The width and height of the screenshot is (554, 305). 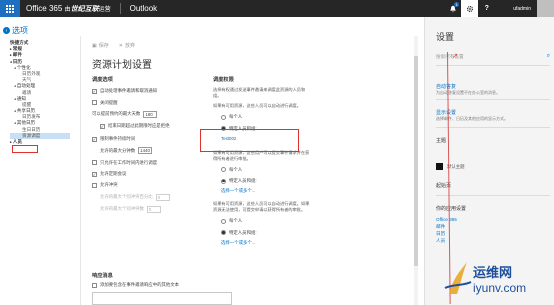 What do you see at coordinates (458, 278) in the screenshot?
I see `watermark-logo-icon` at bounding box center [458, 278].